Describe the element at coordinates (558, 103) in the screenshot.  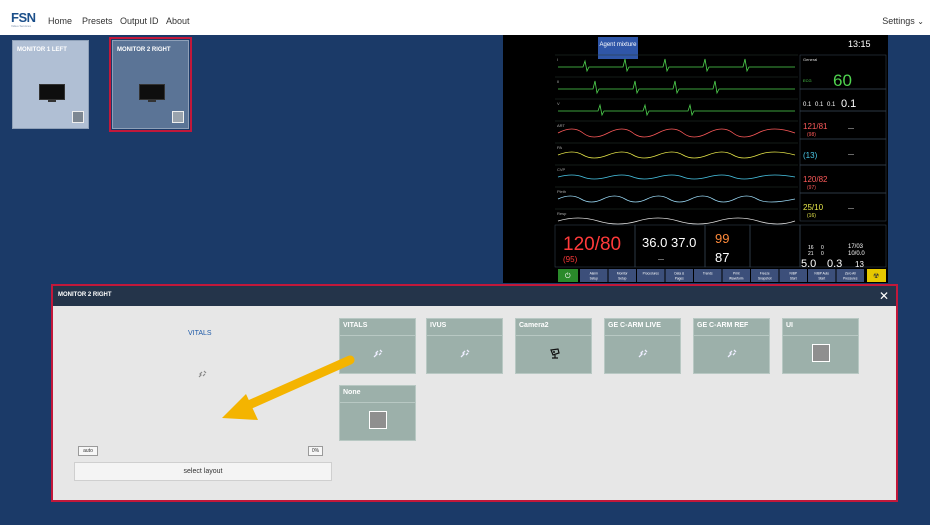
I see `svg-text: V` at that location.